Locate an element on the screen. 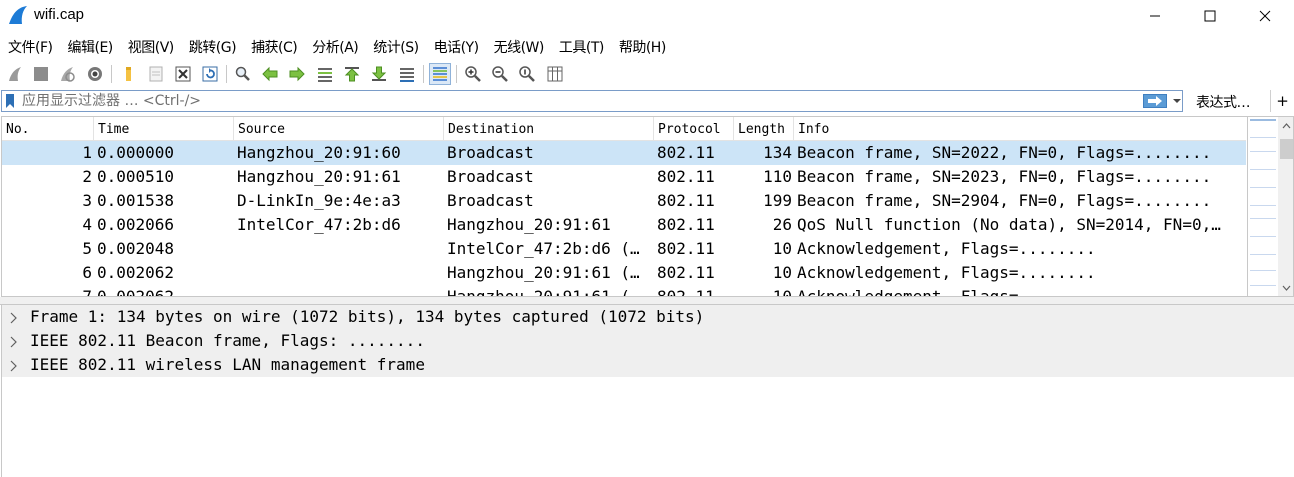 The height and width of the screenshot is (477, 1294). cell-no: 4 is located at coordinates (87, 224).